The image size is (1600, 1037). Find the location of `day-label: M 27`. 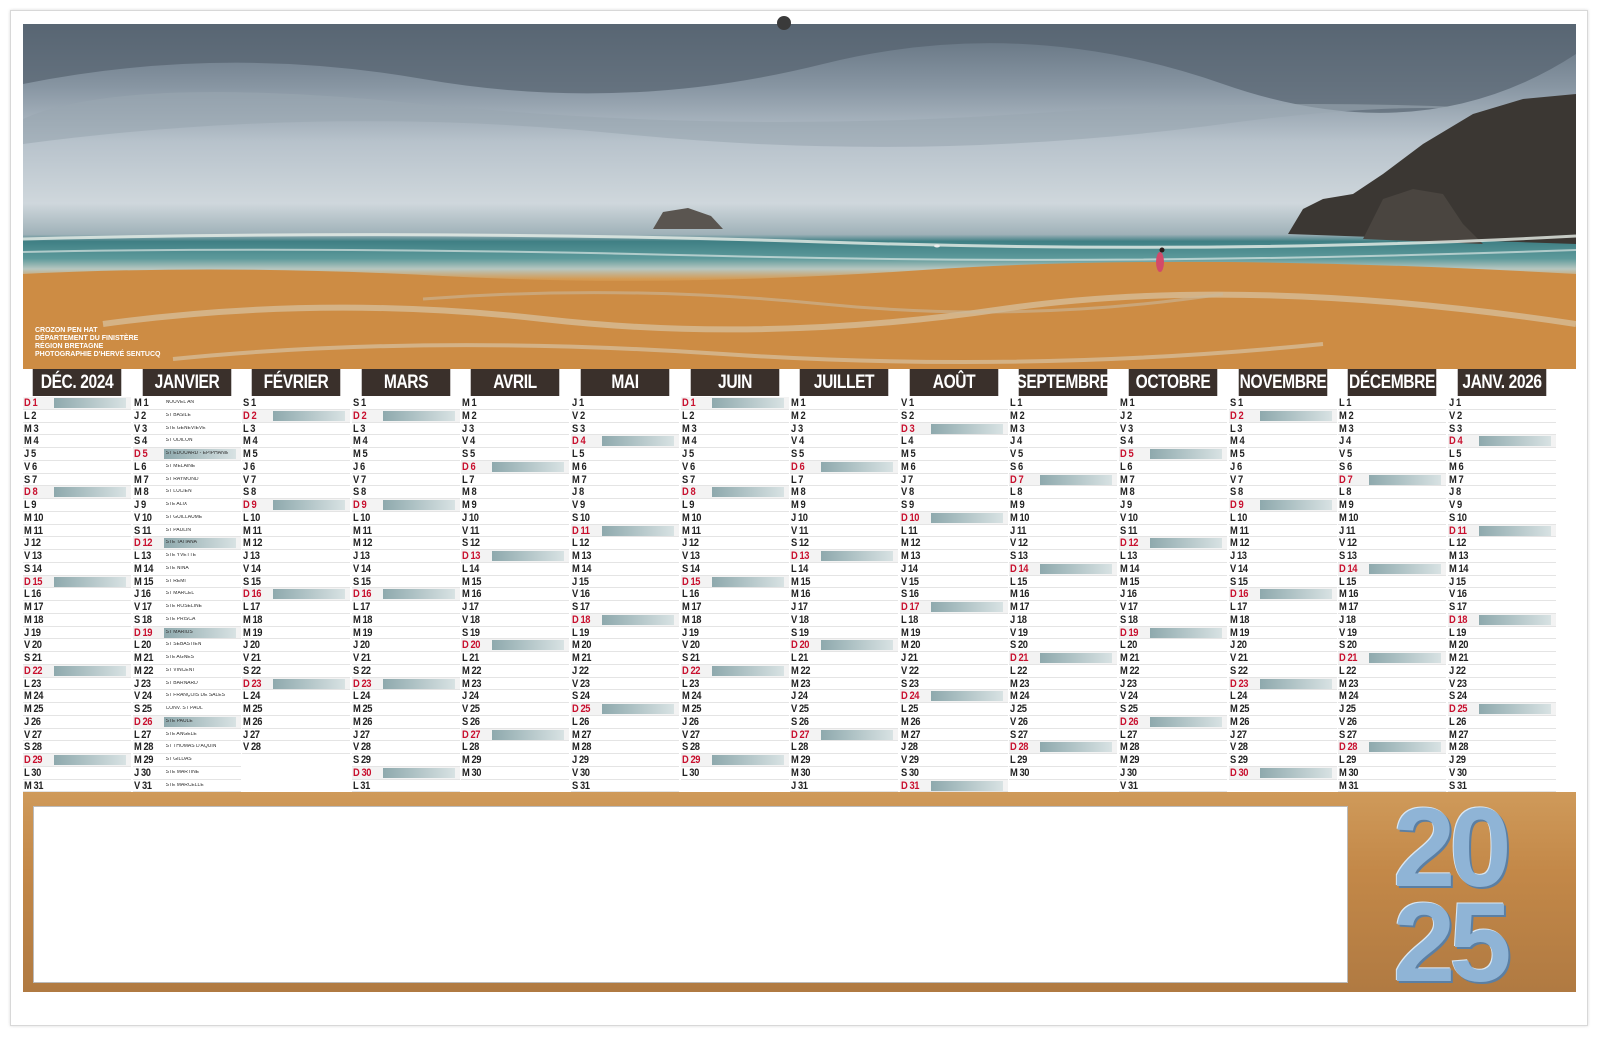

day-label: M 27 is located at coordinates (582, 734).